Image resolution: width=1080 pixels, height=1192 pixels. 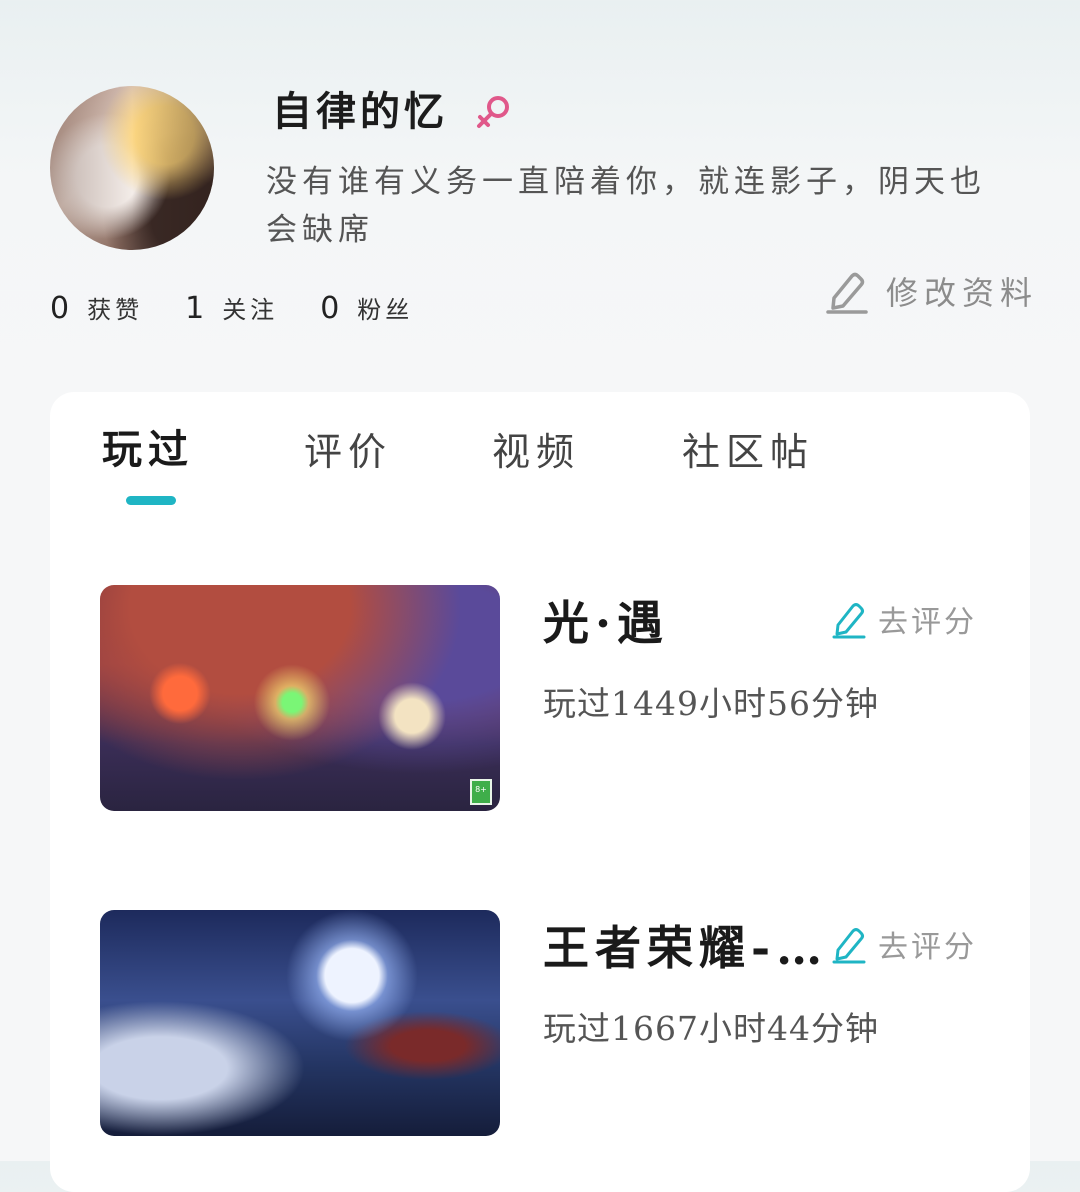 I want to click on stat-following-count: 1, so click(x=195, y=308).